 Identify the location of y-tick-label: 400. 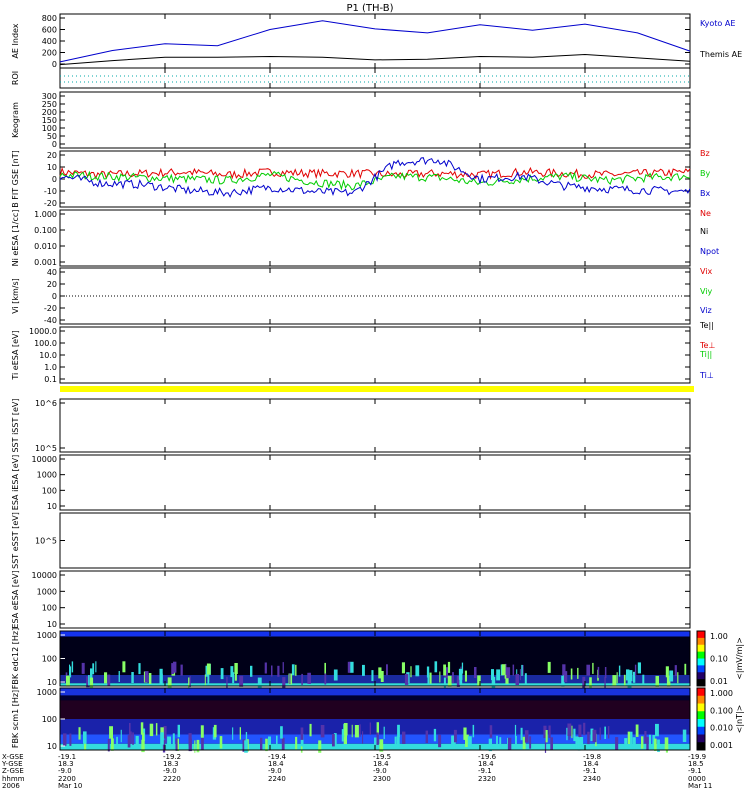
(49, 41).